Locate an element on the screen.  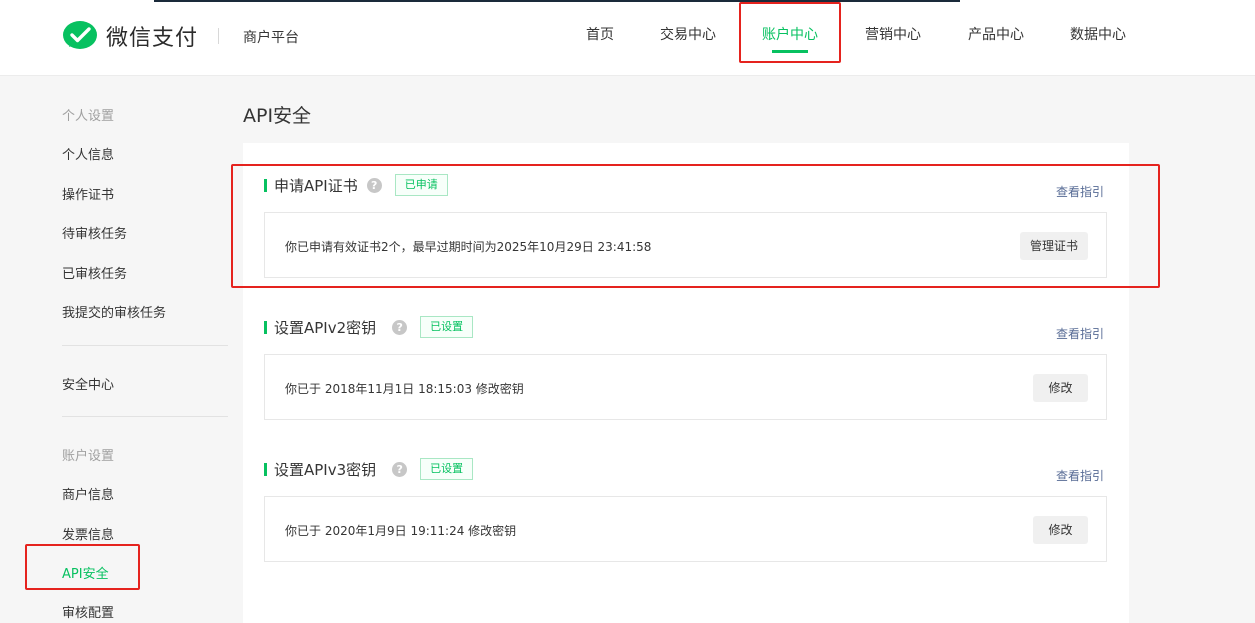
nav-item-marketing: 营销中心 is located at coordinates (893, 34).